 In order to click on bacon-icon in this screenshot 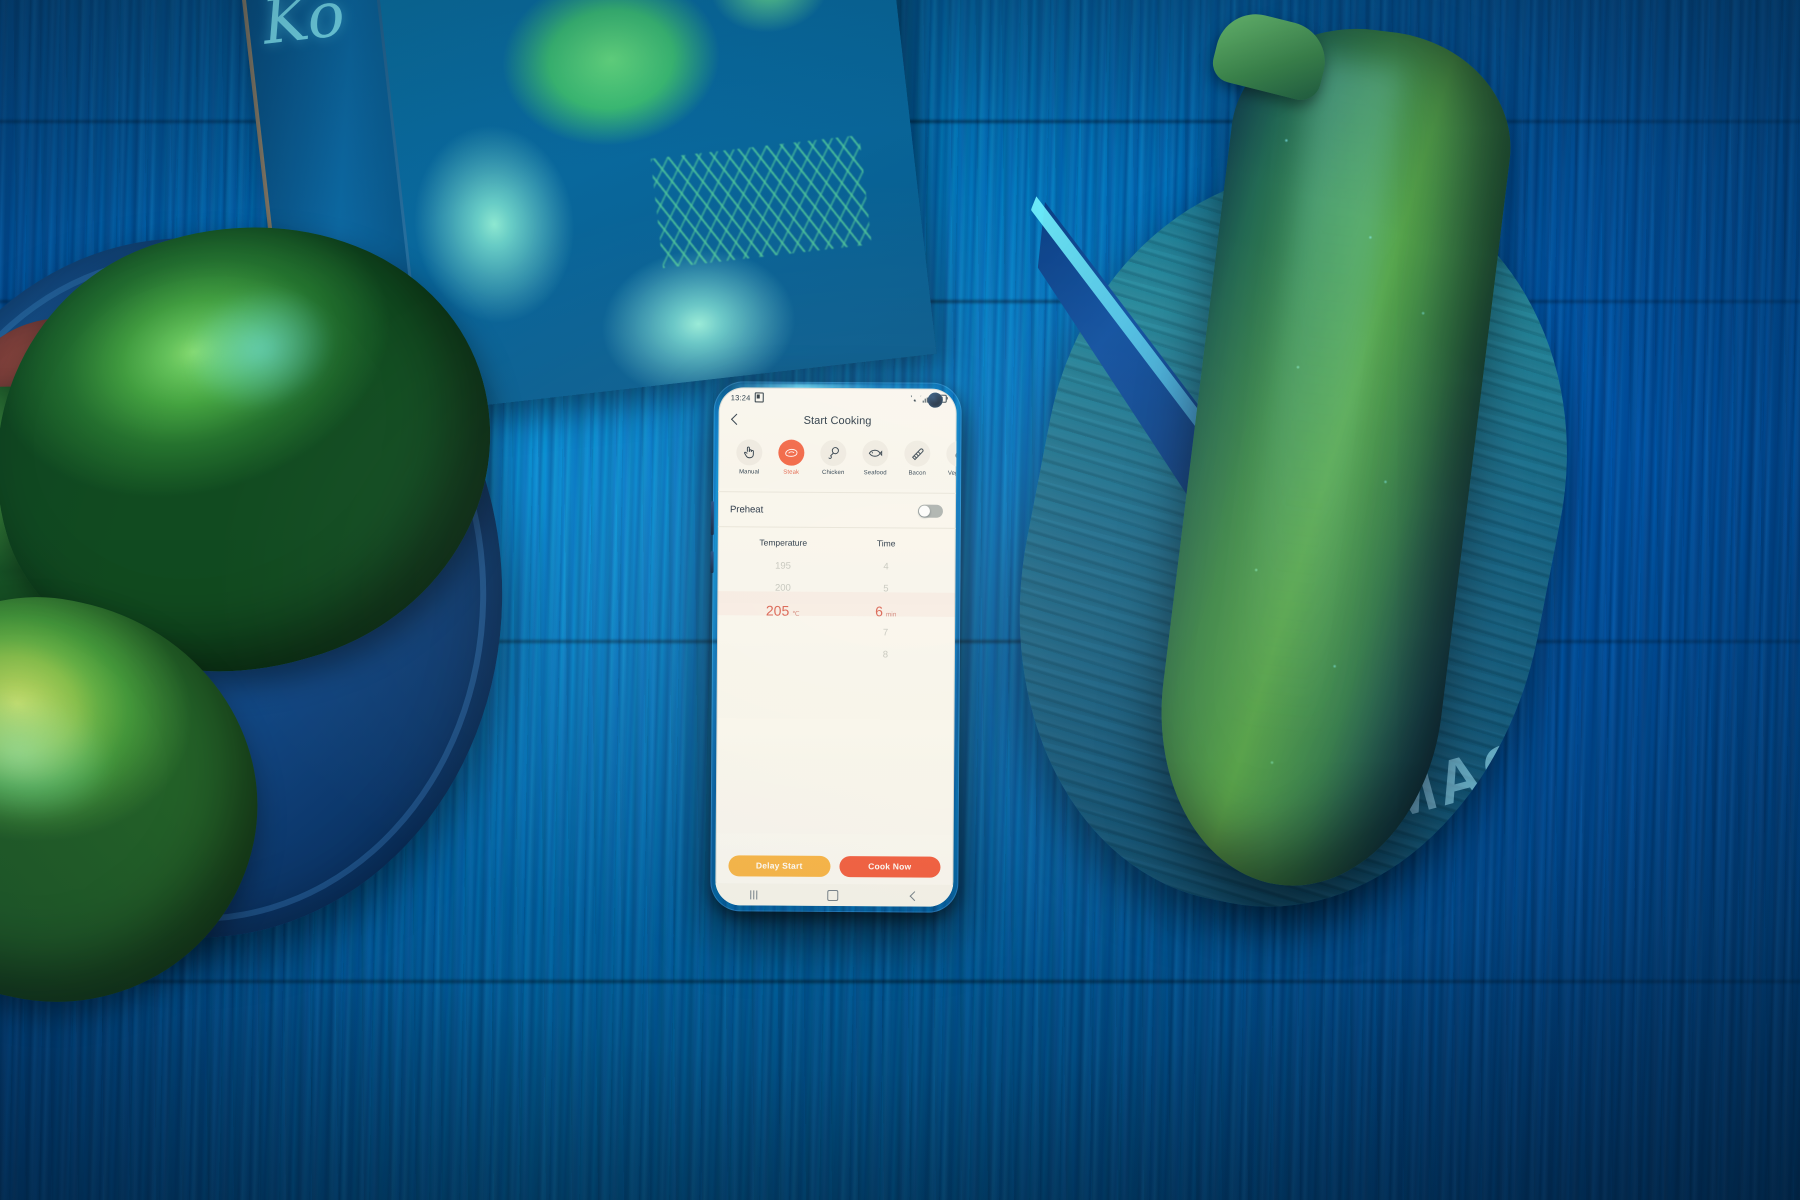, I will do `click(917, 453)`.